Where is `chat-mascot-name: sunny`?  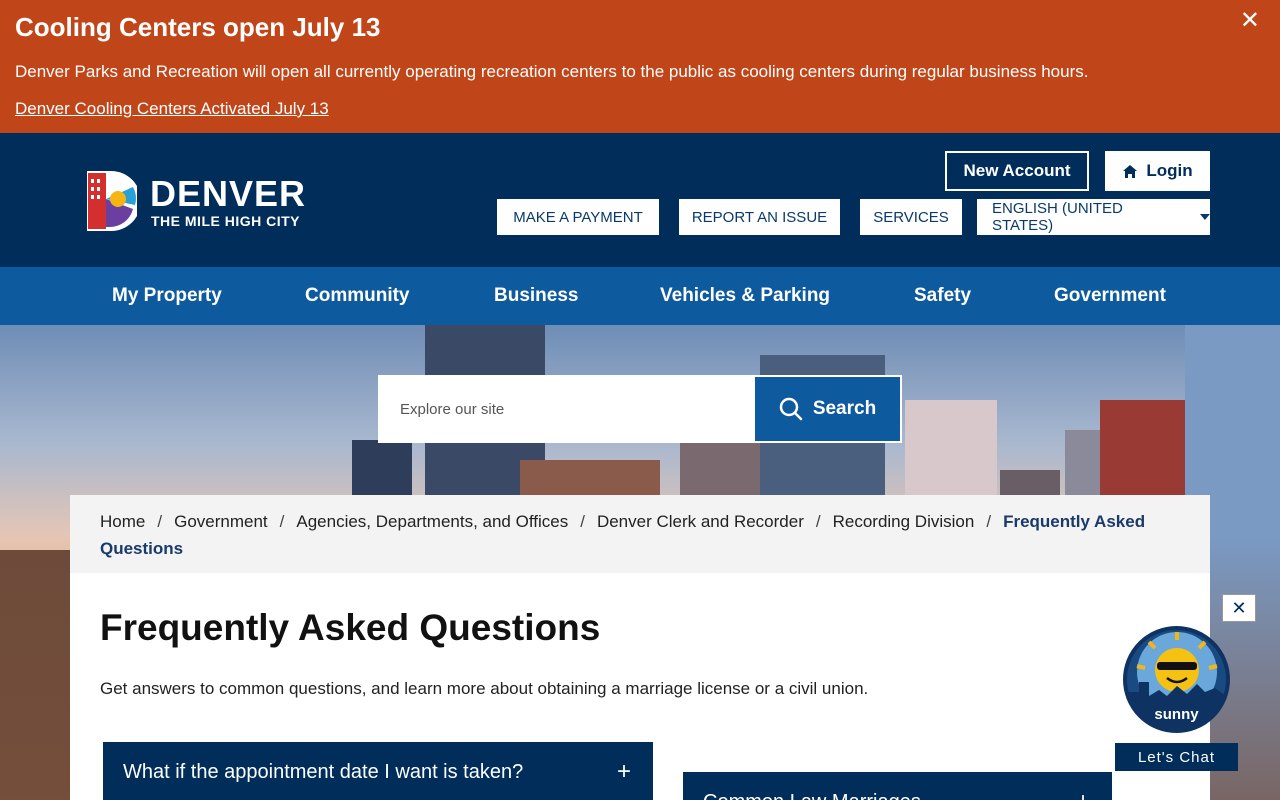 chat-mascot-name: sunny is located at coordinates (1176, 714).